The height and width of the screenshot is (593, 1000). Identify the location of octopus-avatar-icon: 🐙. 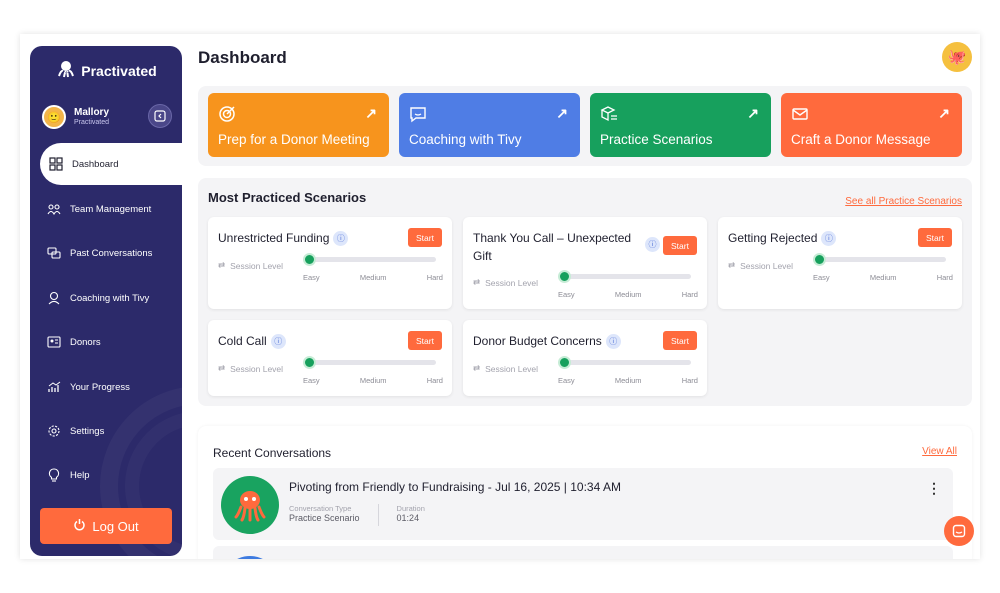
(957, 57).